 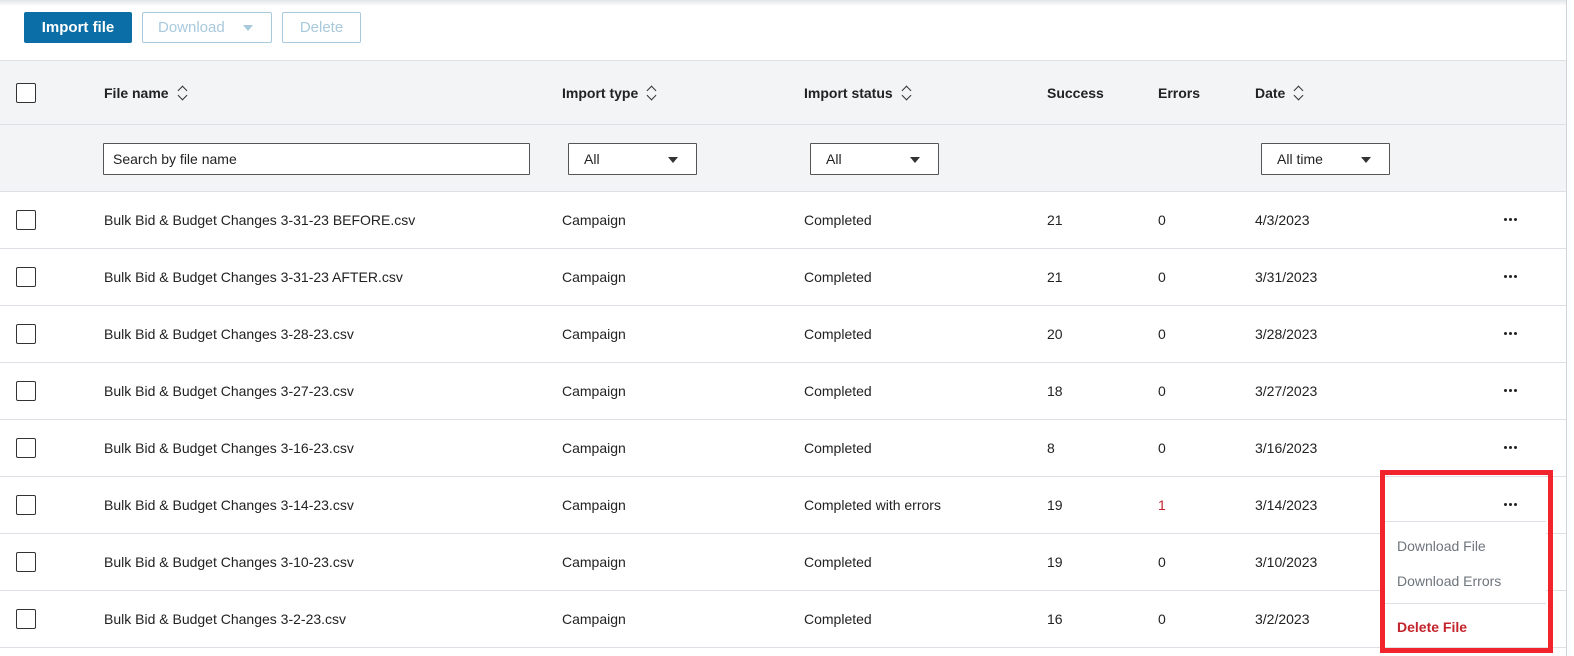 What do you see at coordinates (1441, 546) in the screenshot?
I see `menu-download-file: Download File` at bounding box center [1441, 546].